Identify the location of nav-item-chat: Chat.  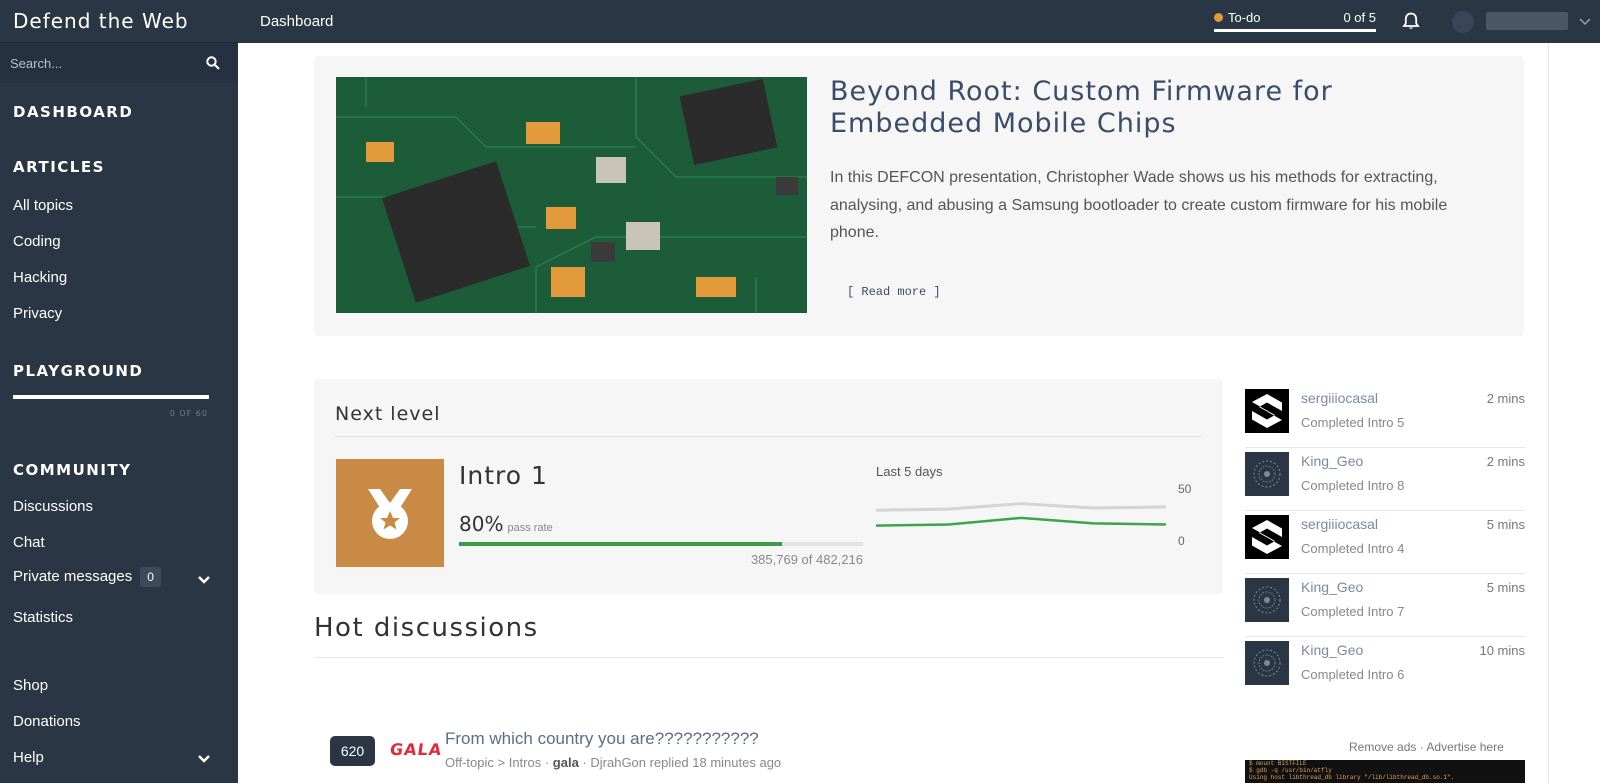
(29, 542).